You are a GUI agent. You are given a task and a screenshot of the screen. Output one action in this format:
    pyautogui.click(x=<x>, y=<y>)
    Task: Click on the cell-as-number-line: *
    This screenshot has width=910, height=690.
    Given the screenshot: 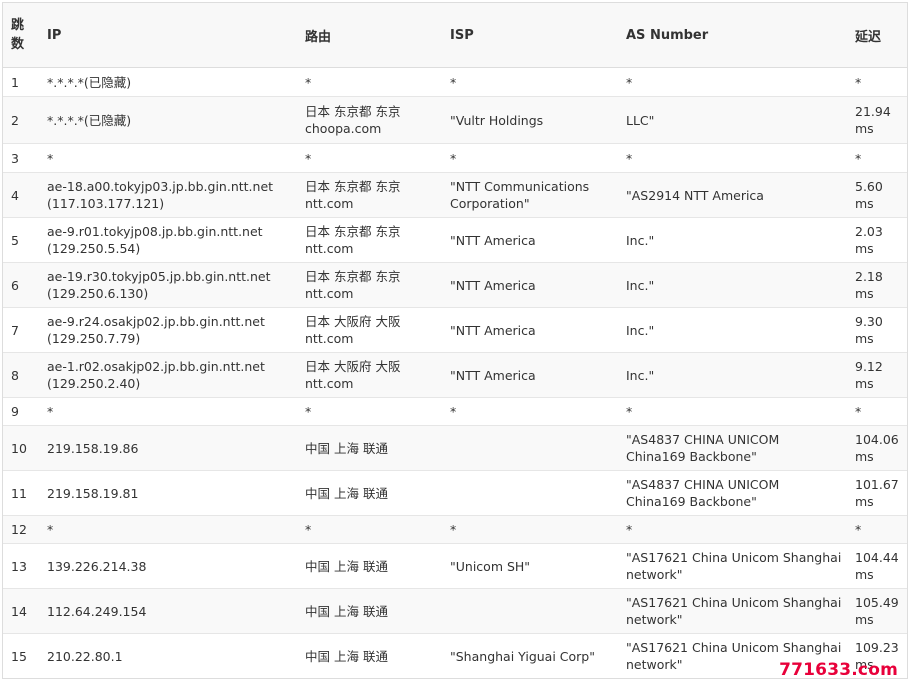 What is the action you would take?
    pyautogui.click(x=629, y=158)
    